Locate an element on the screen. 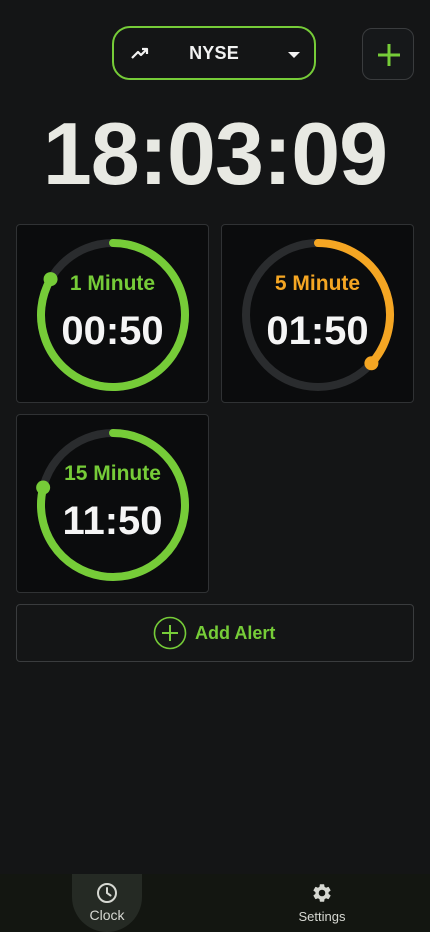  nav-settings: Settings is located at coordinates (322, 903).